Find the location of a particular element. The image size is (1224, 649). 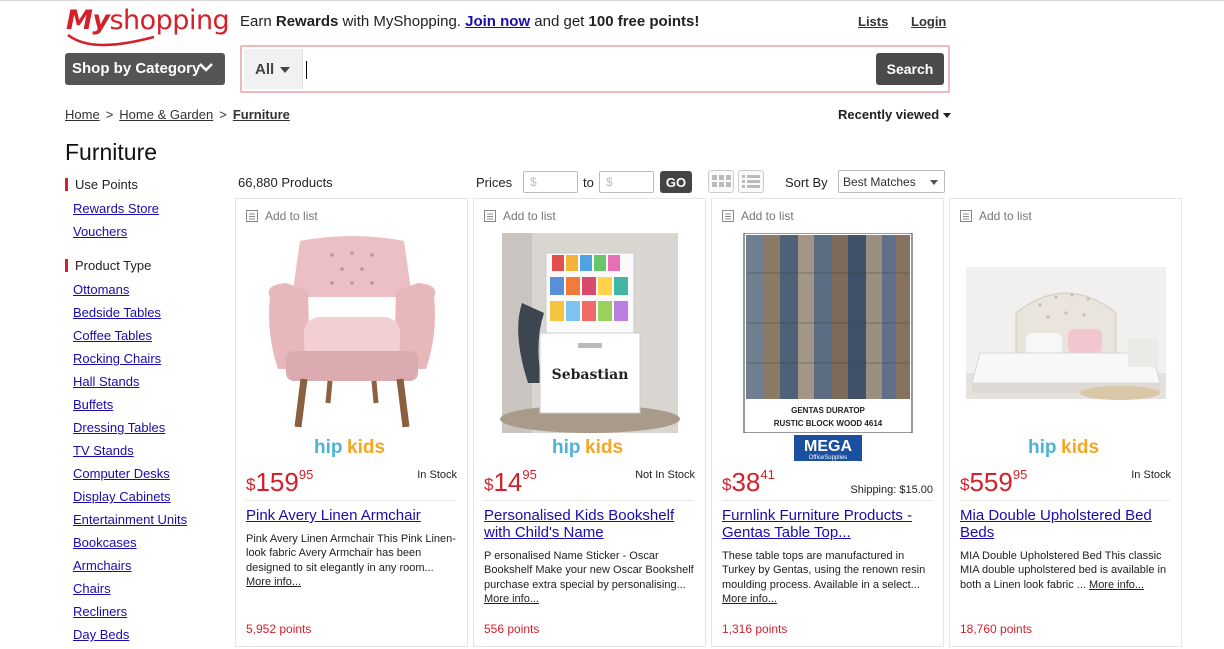

prices-label: Prices is located at coordinates (494, 182).